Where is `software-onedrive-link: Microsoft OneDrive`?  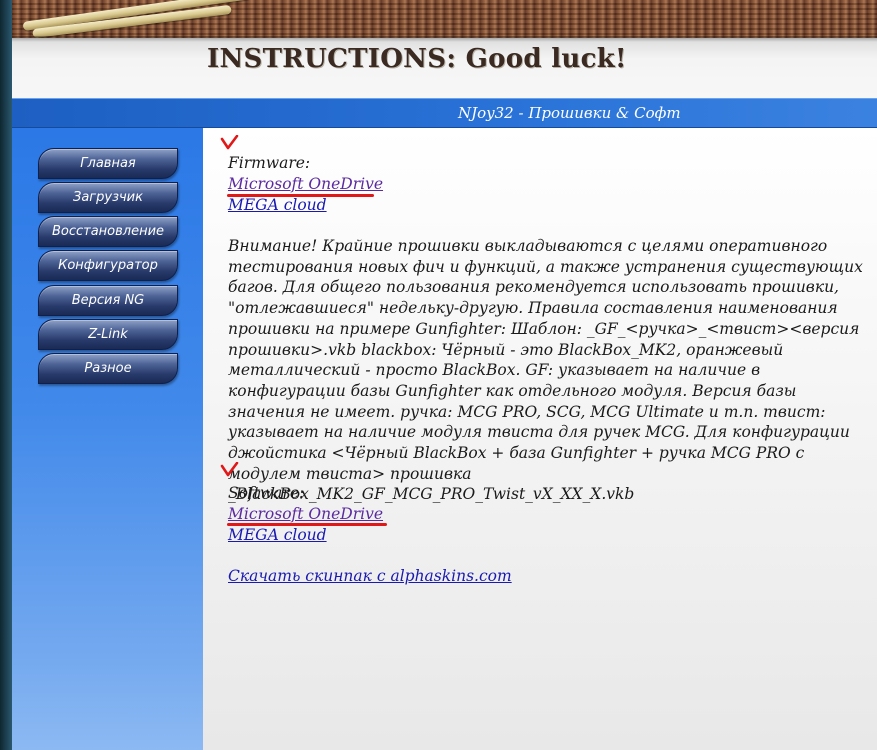 software-onedrive-link: Microsoft OneDrive is located at coordinates (305, 514).